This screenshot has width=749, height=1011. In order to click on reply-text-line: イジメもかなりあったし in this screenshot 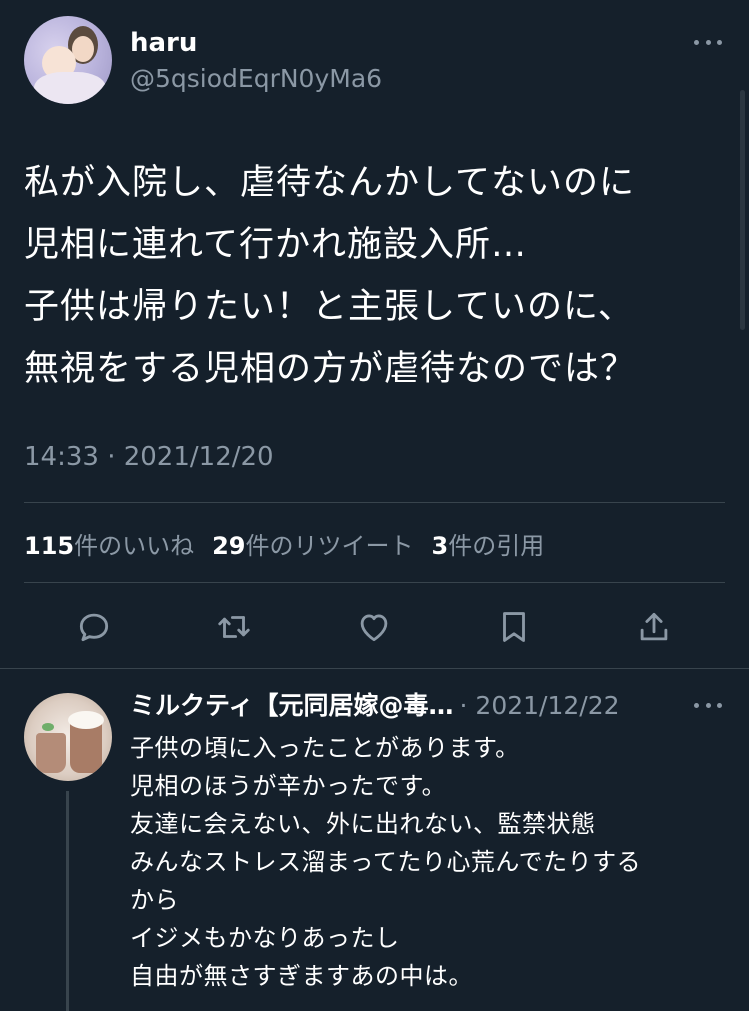, I will do `click(265, 938)`.